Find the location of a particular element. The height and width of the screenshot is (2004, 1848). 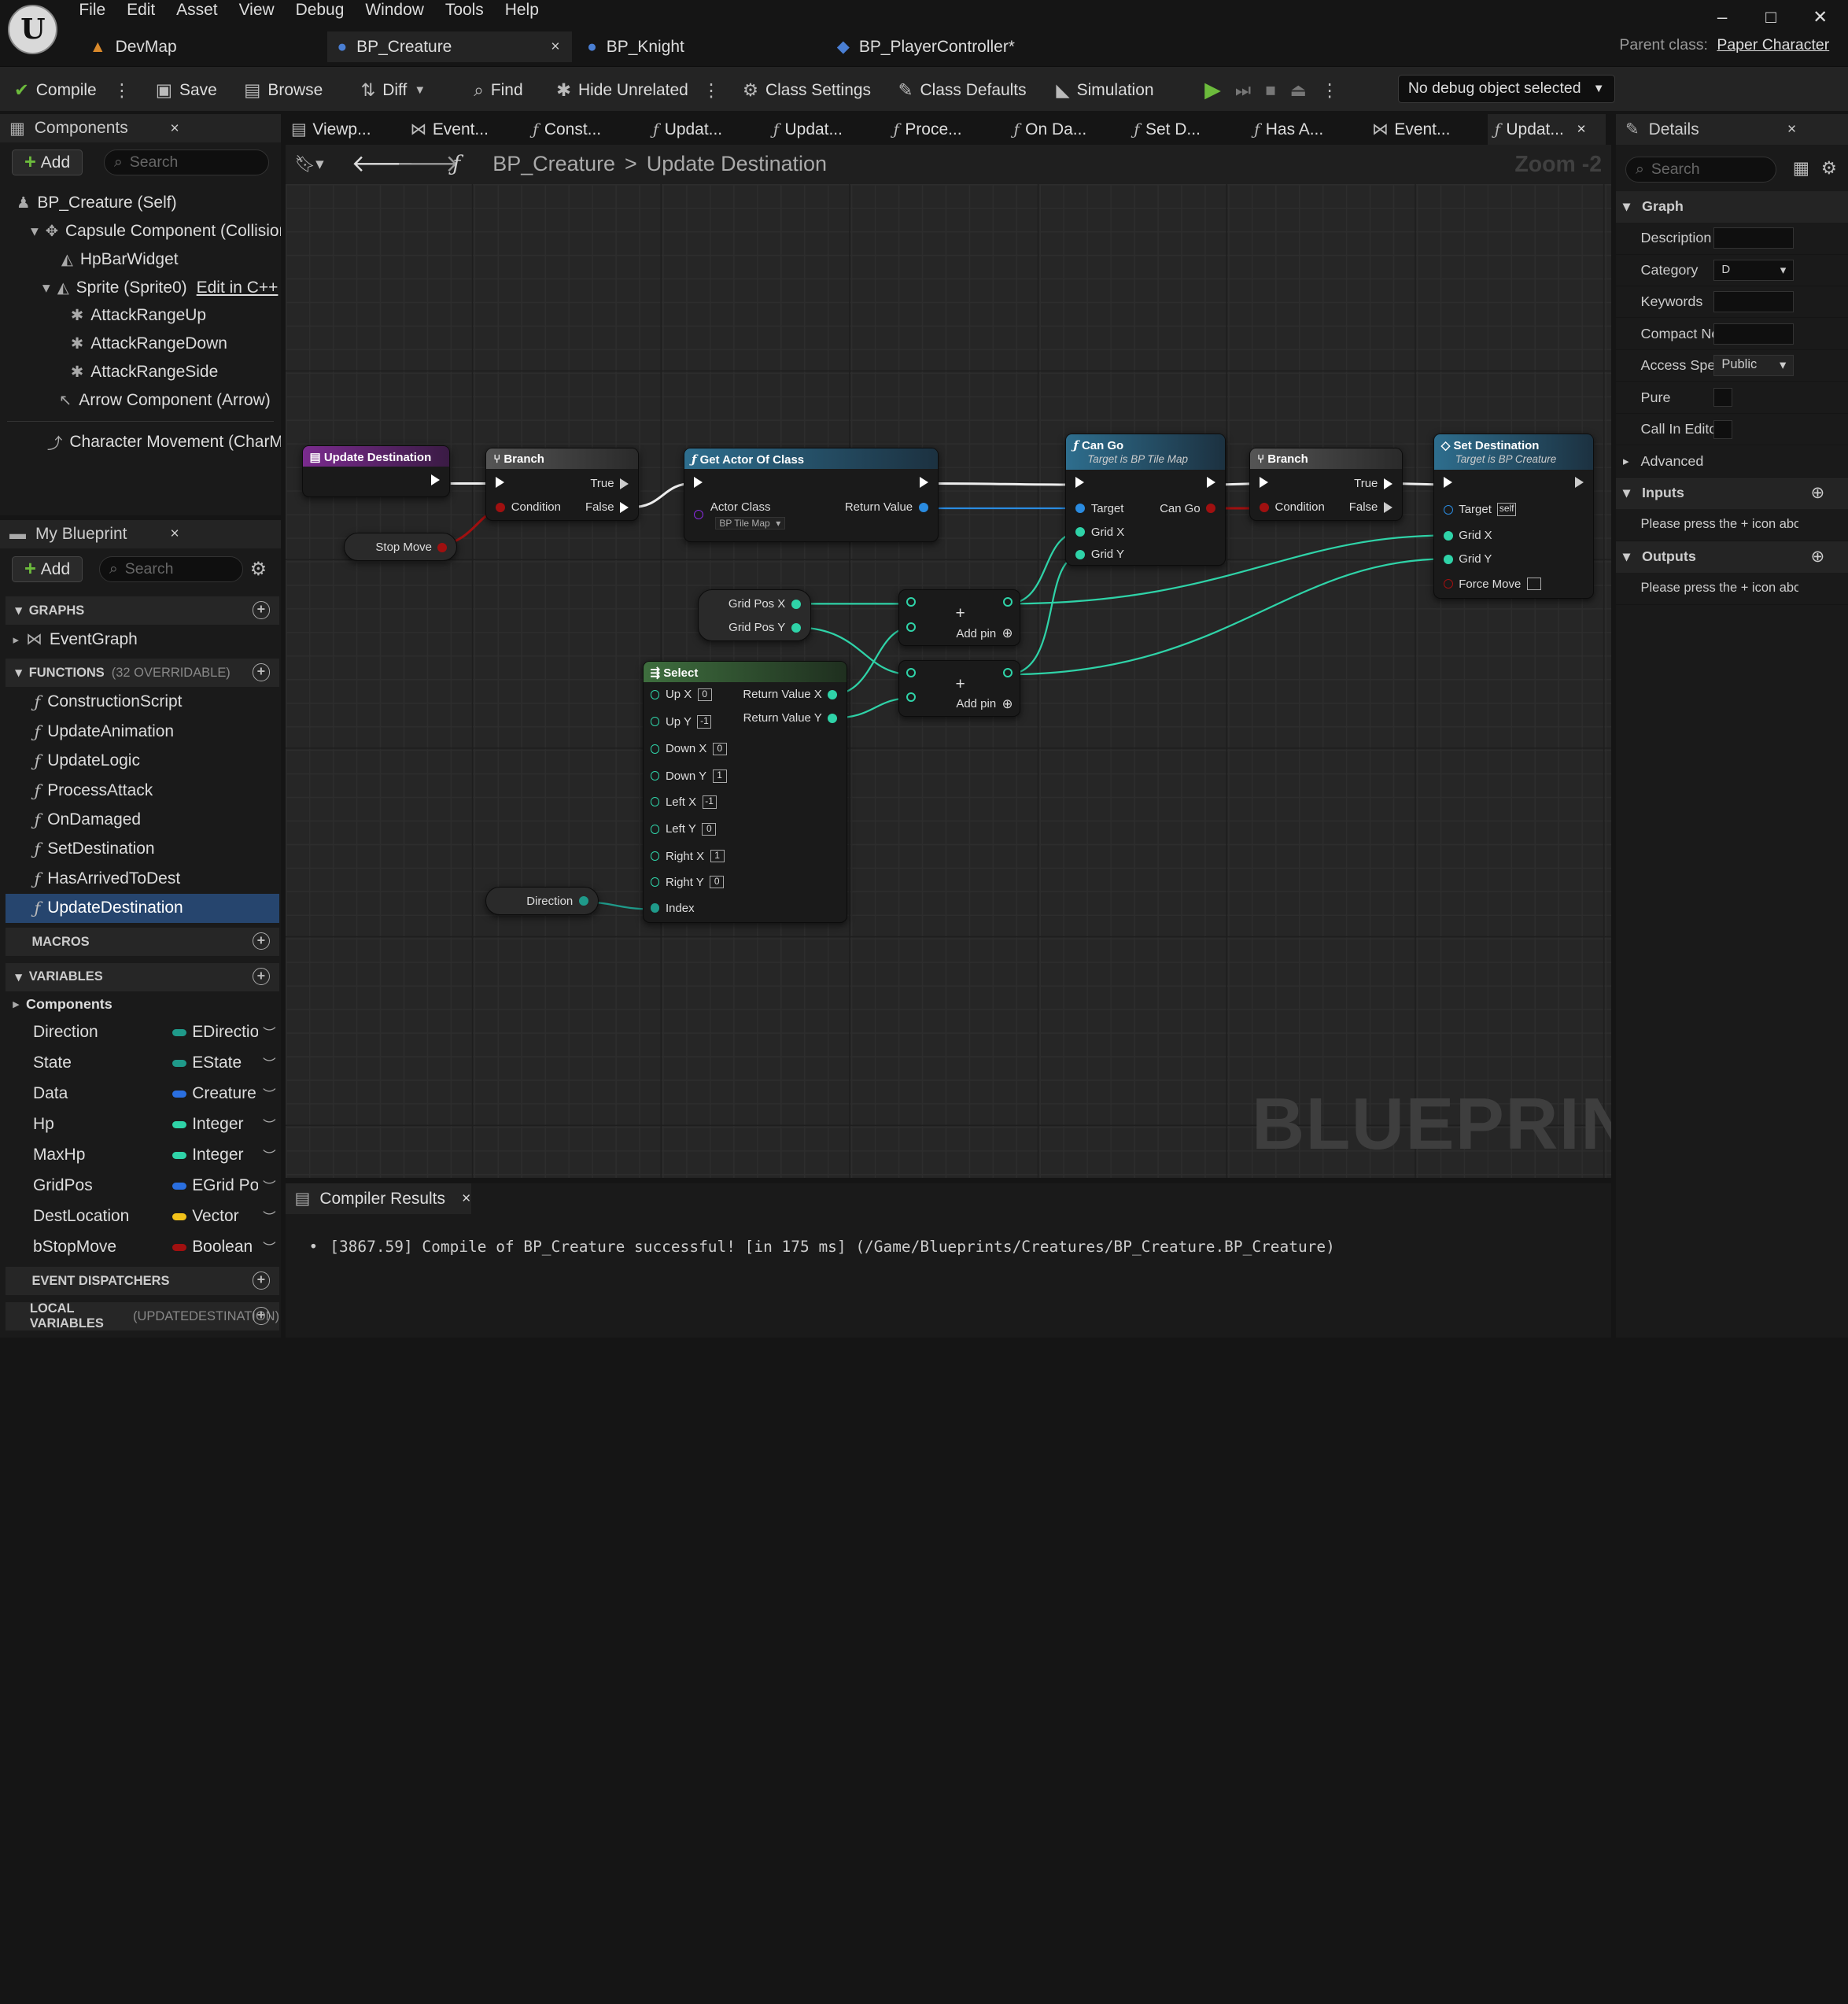

tree-item-arrow: ↖ Arrow Component (Arrow) is located at coordinates (140, 401).